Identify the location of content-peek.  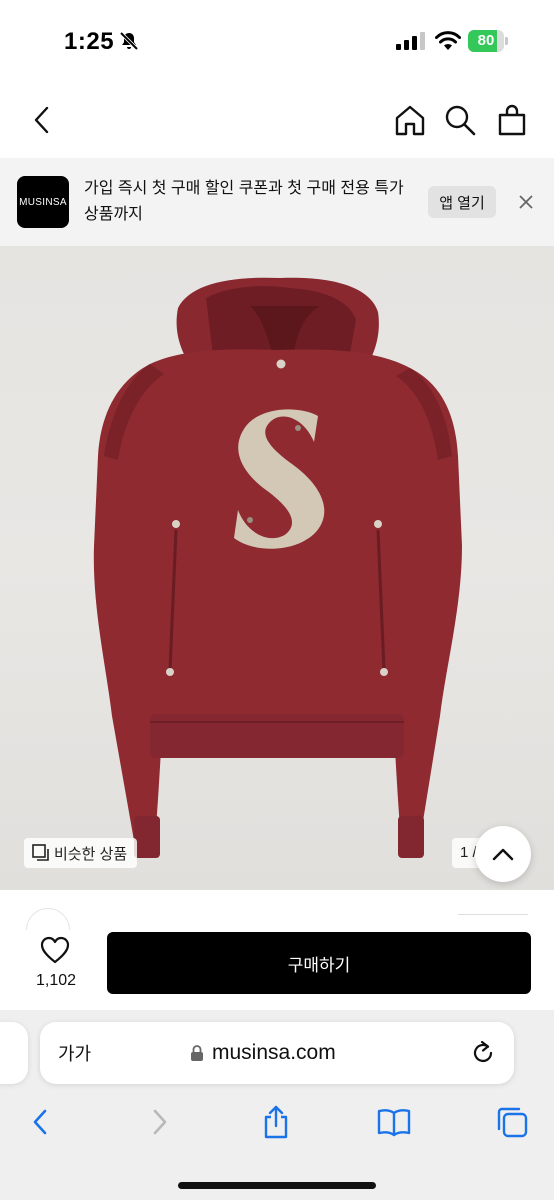
(277, 921).